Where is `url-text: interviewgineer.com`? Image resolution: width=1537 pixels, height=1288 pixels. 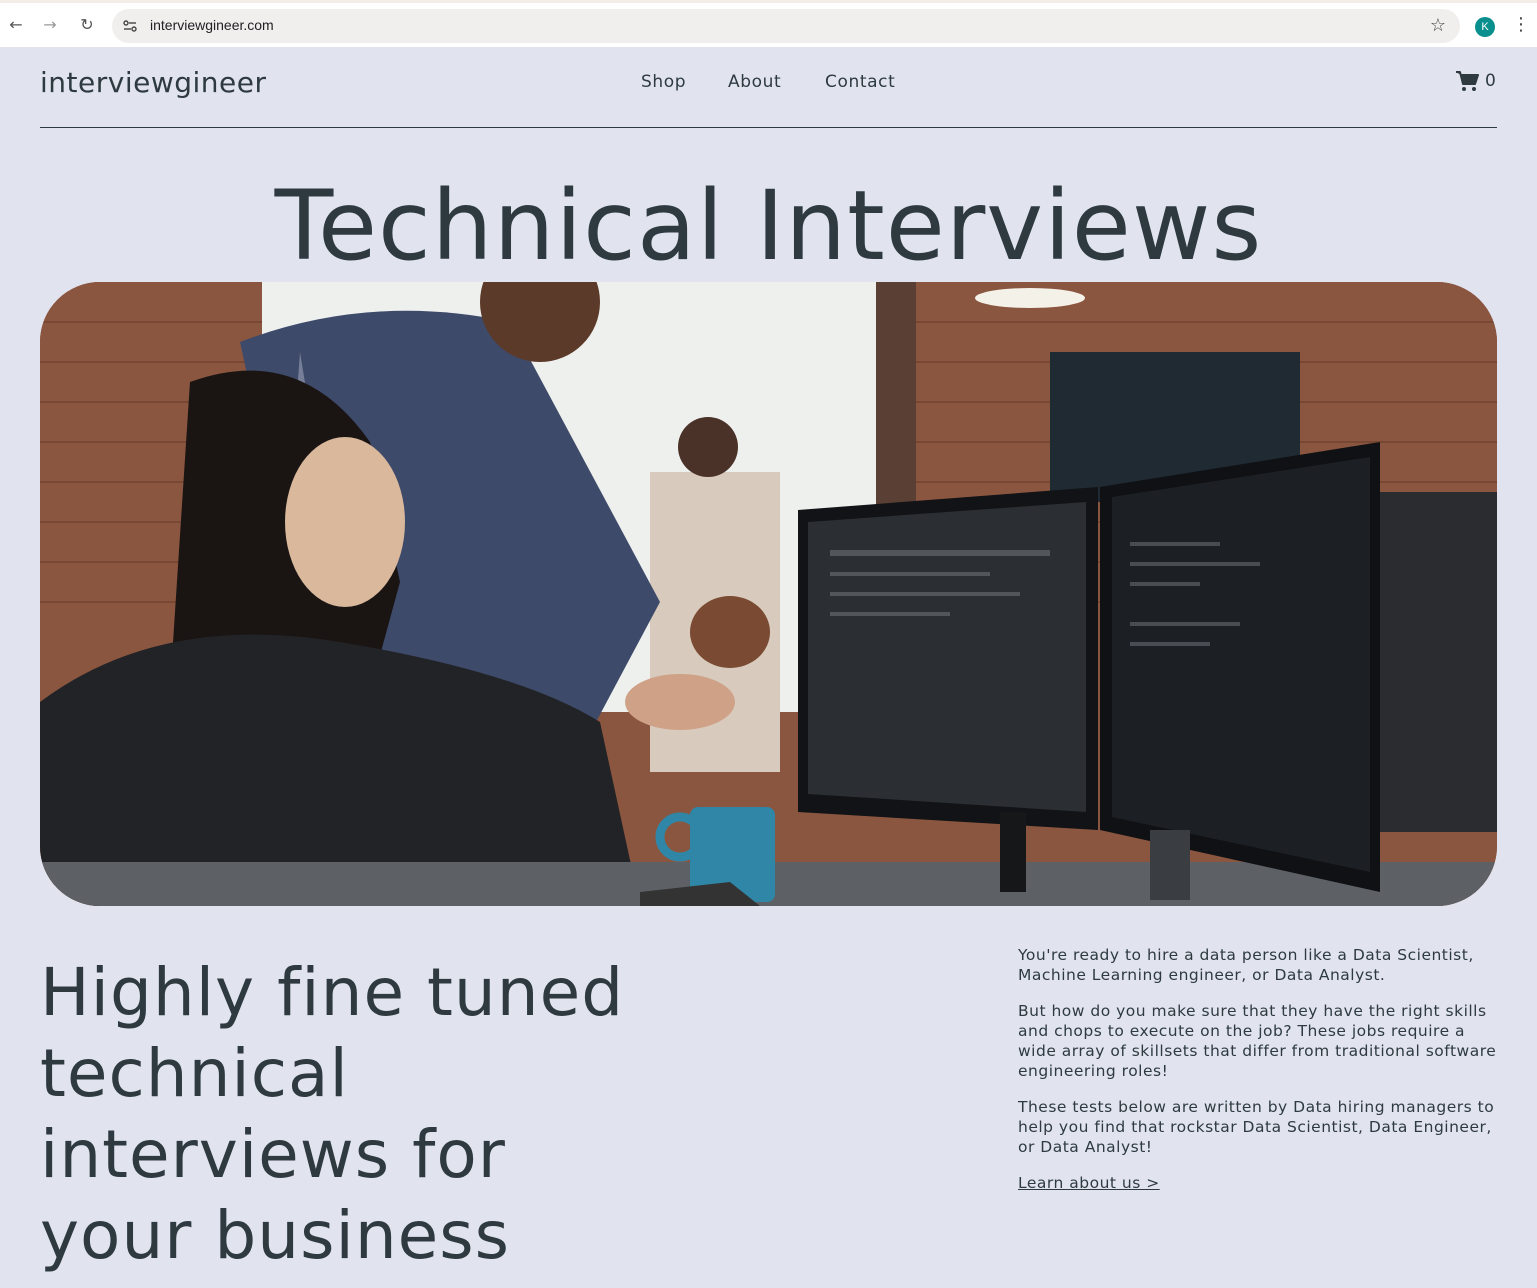
url-text: interviewgineer.com is located at coordinates (212, 25).